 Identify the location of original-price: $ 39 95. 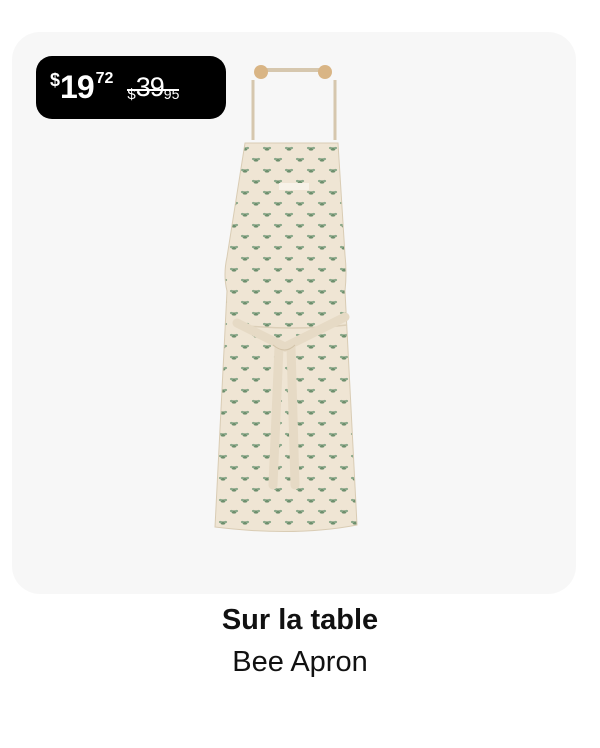
(153, 87).